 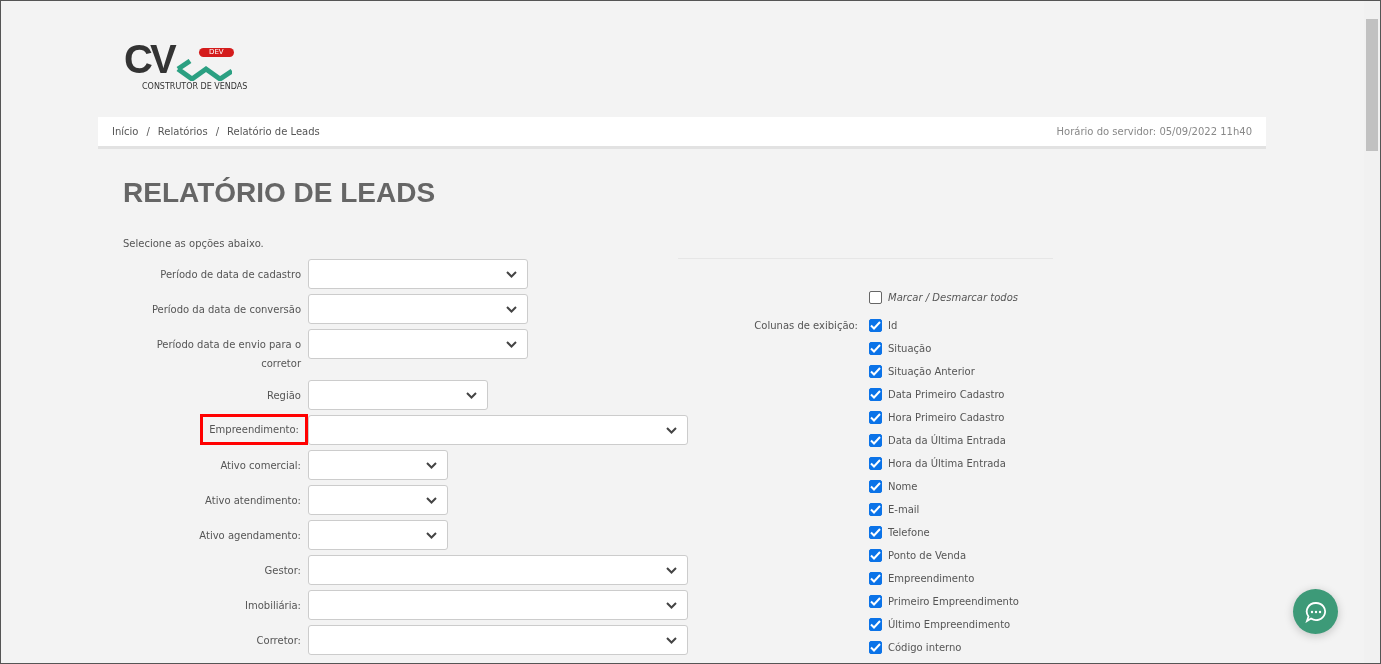 I want to click on checkbox-label: Primeiro Empreendimento, so click(x=953, y=601).